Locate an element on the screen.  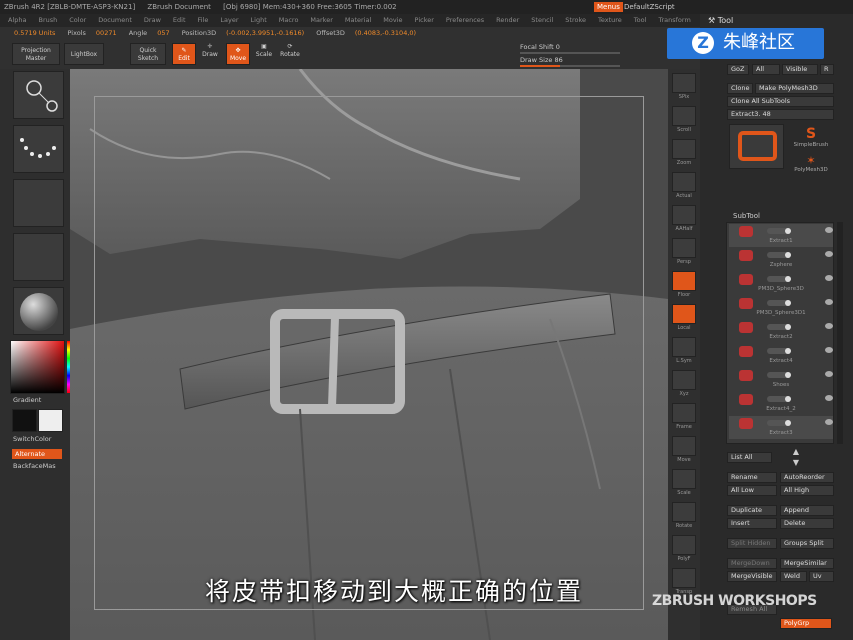
merge-visible-button: MergeVisible is located at coordinates (752, 576).